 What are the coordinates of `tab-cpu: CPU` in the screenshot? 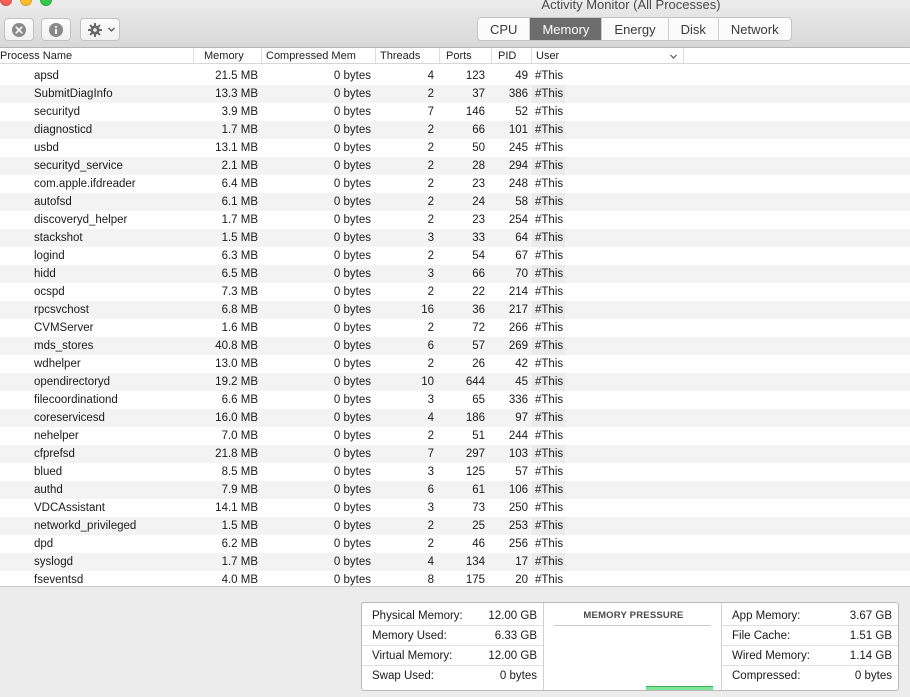 It's located at (504, 29).